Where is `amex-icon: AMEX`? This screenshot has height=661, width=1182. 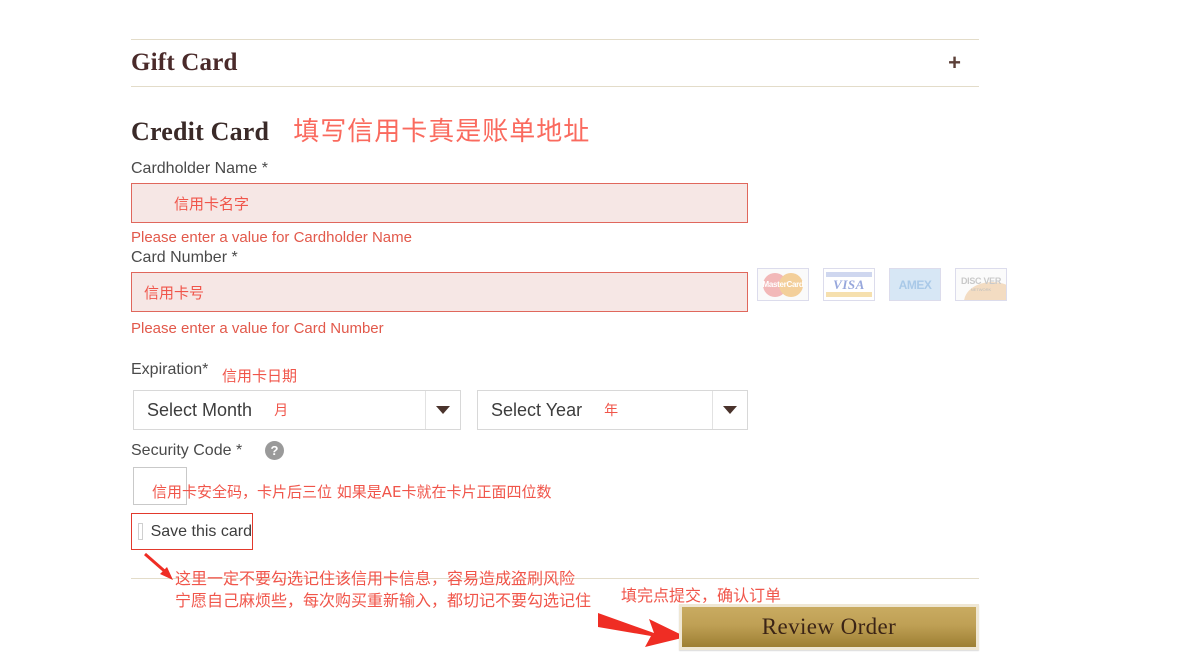 amex-icon: AMEX is located at coordinates (915, 284).